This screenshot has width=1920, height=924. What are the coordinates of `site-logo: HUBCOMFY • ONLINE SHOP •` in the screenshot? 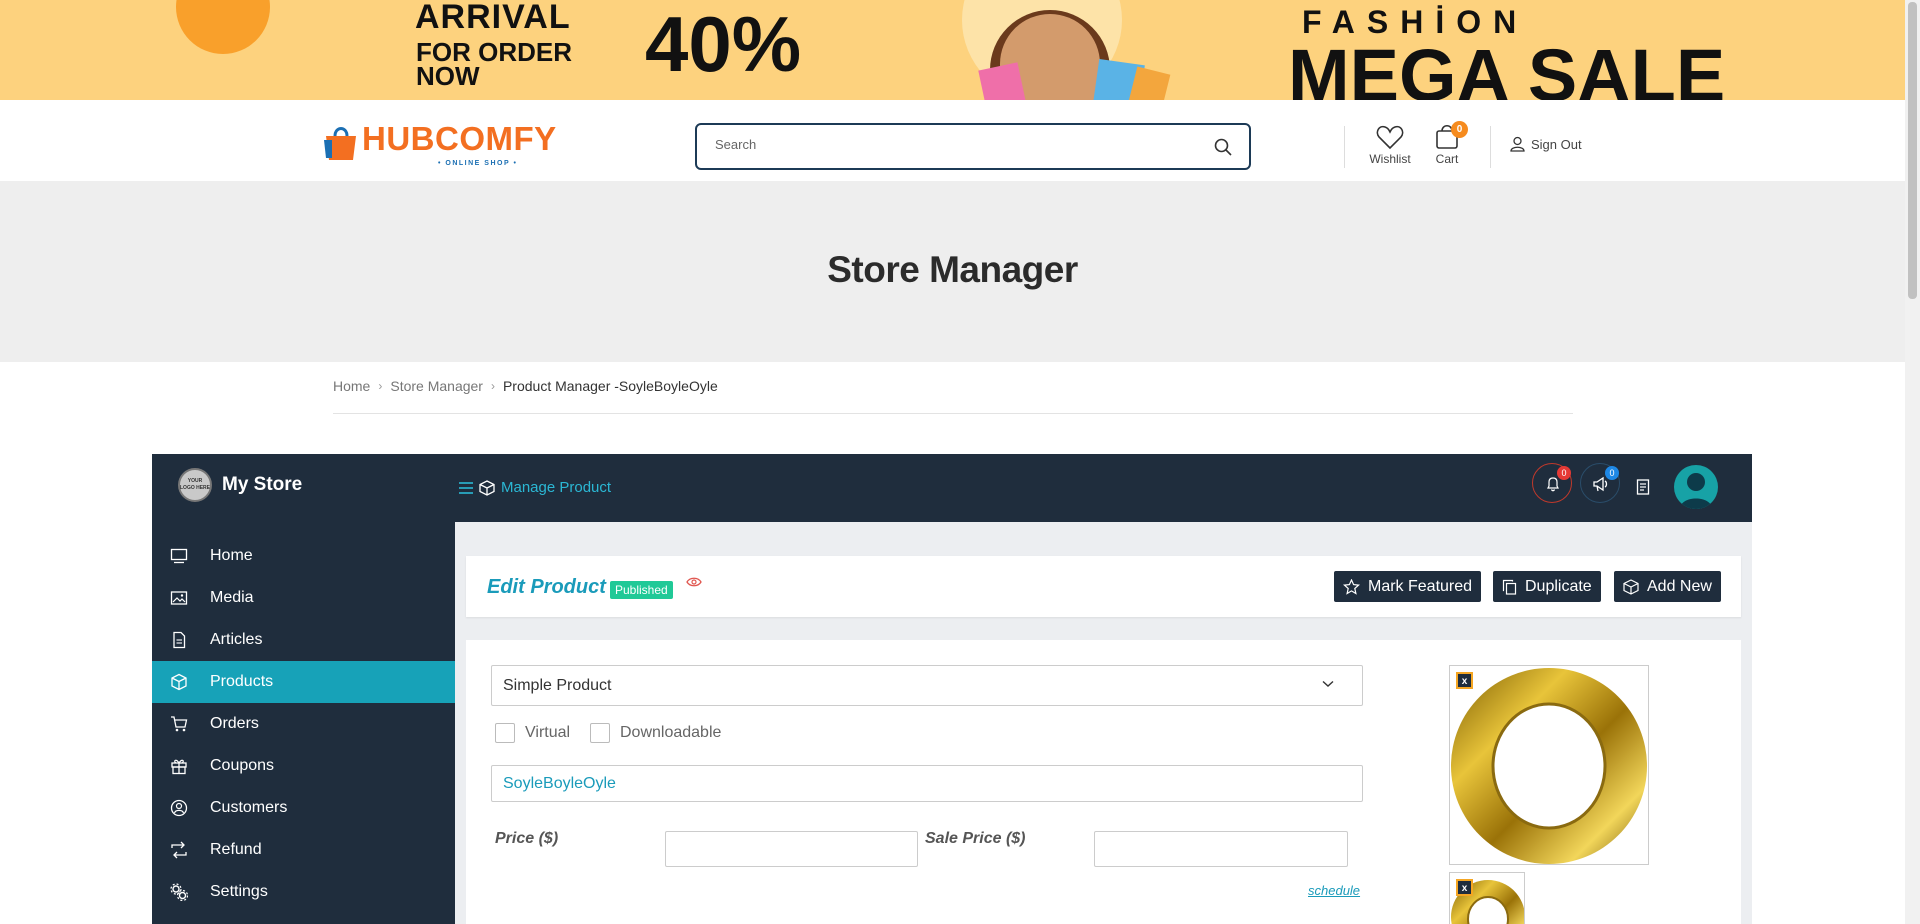 It's located at (439, 144).